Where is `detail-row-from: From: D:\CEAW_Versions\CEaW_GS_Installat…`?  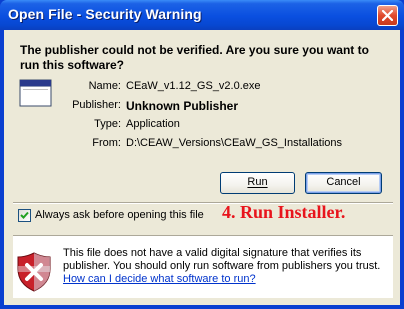 detail-row-from: From: D:\CEAW_Versions\CEaW_GS_Installat… is located at coordinates (202, 144).